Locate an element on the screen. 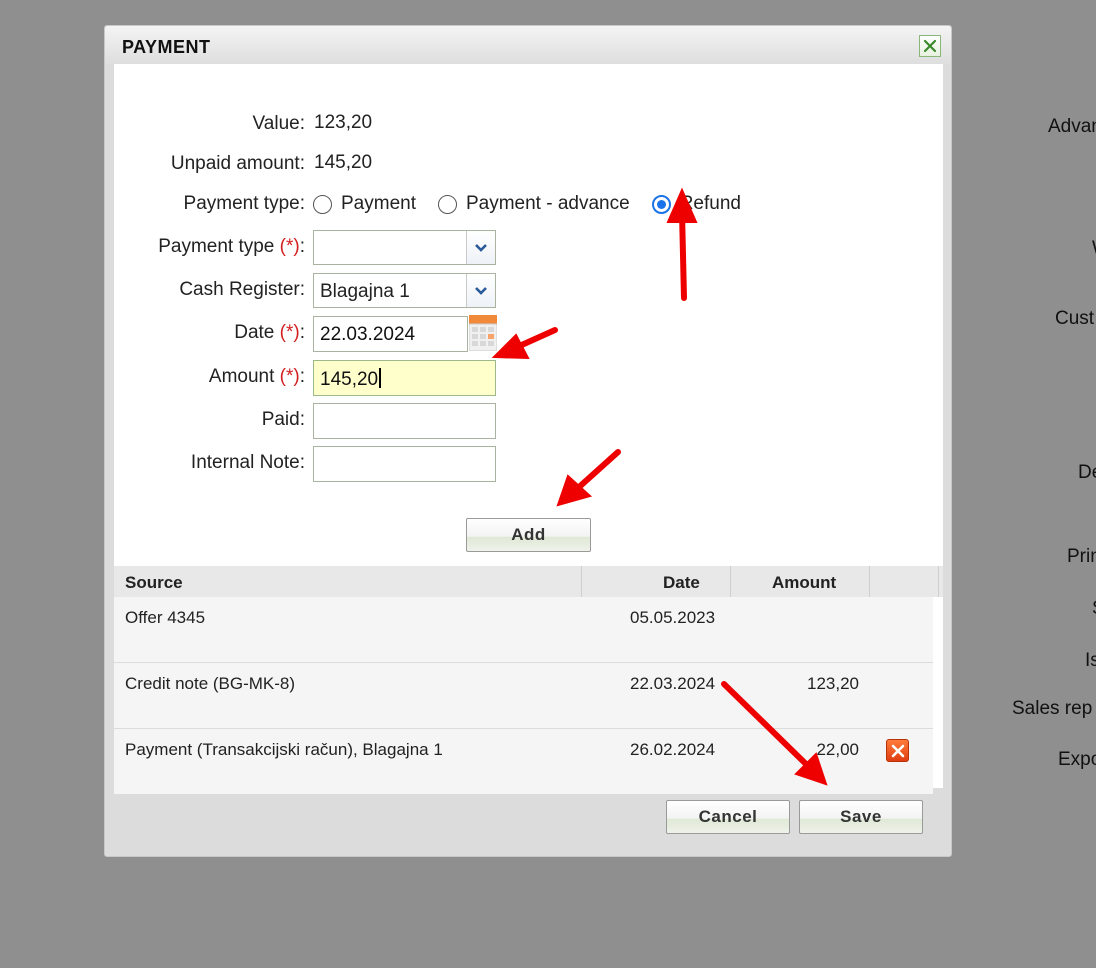  amount-label: Amount (*): is located at coordinates (256, 376).